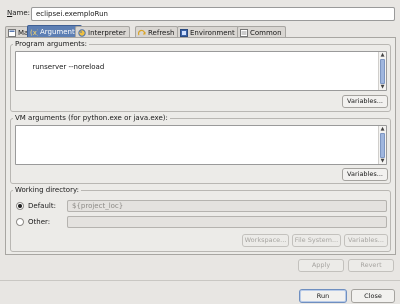 Image resolution: width=400 pixels, height=304 pixels. I want to click on other-radio, so click(20, 222).